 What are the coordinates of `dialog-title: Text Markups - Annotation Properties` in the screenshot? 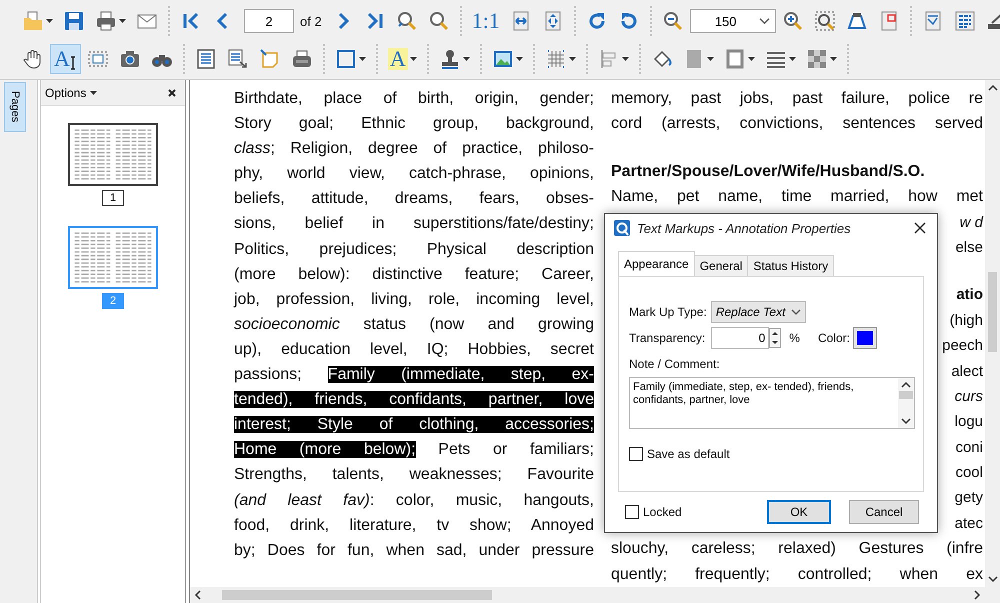 It's located at (744, 228).